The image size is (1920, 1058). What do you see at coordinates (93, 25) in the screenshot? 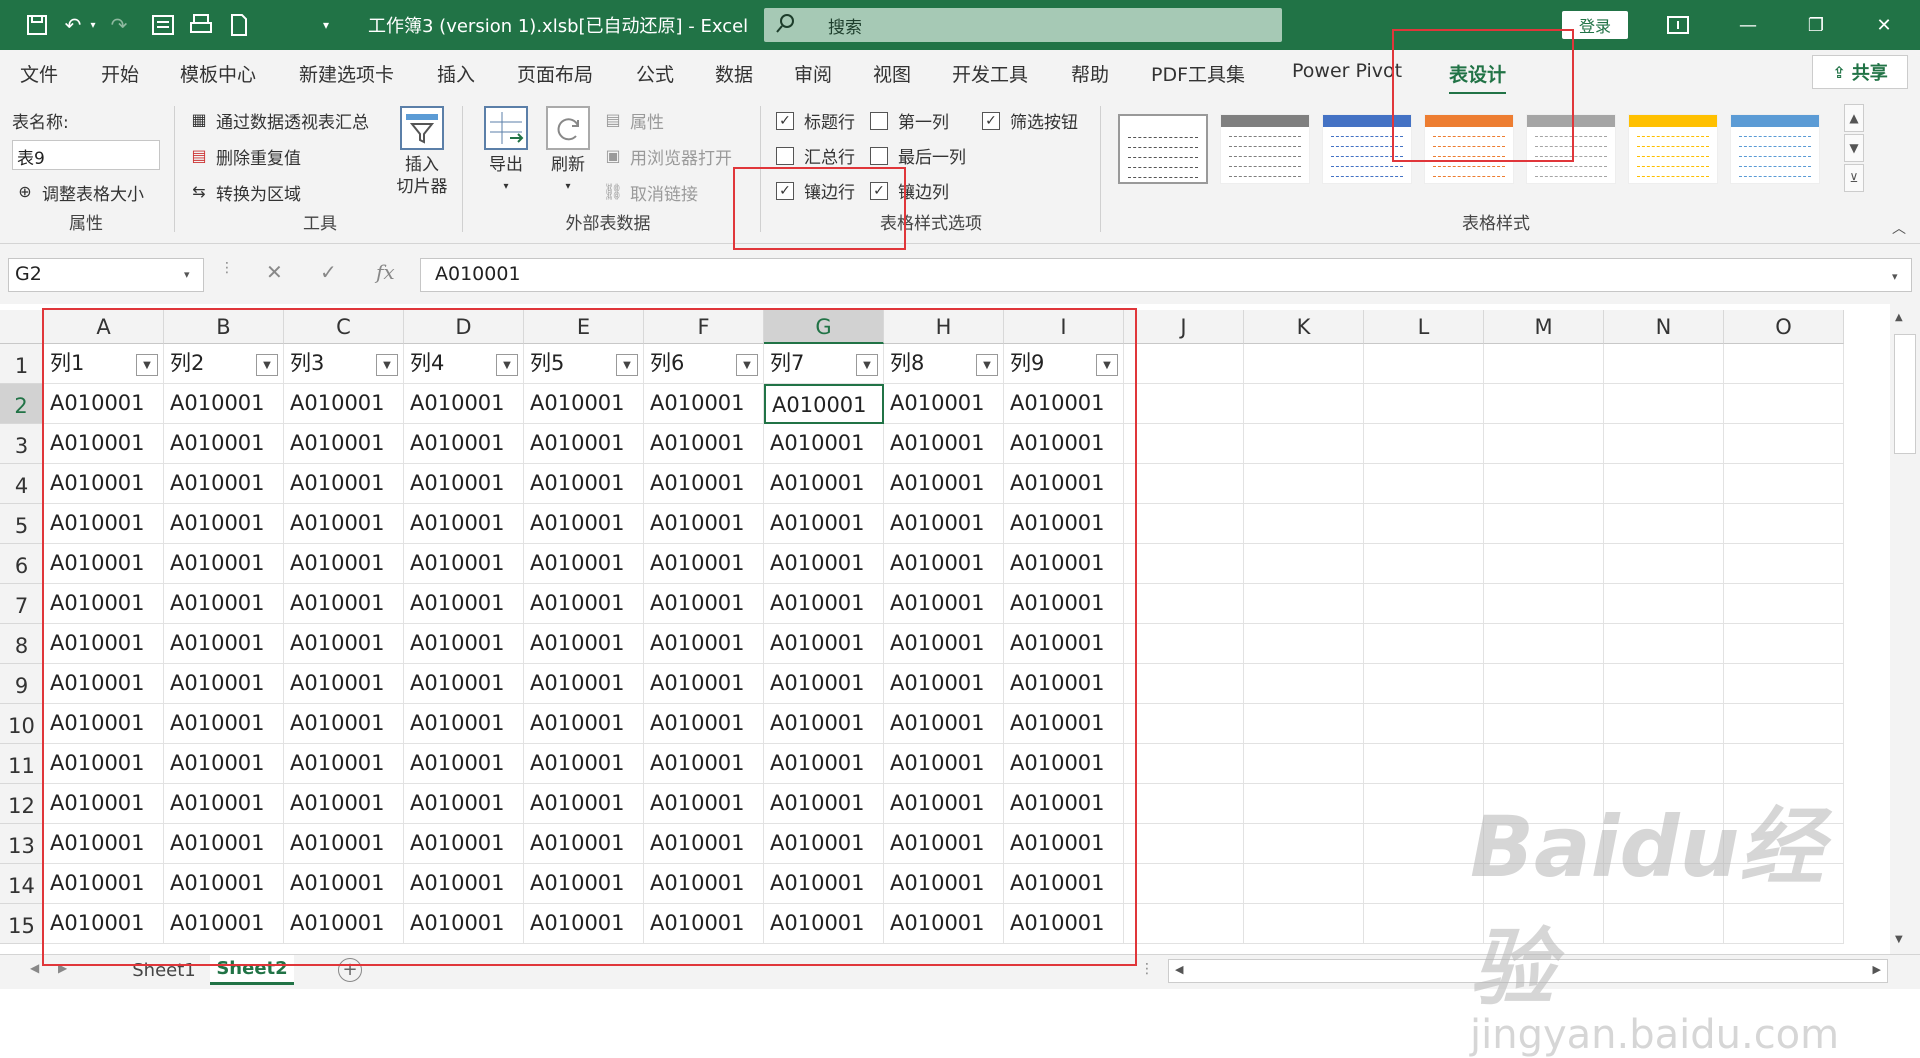
I see `undo-dropdown-icon: ▾` at bounding box center [93, 25].